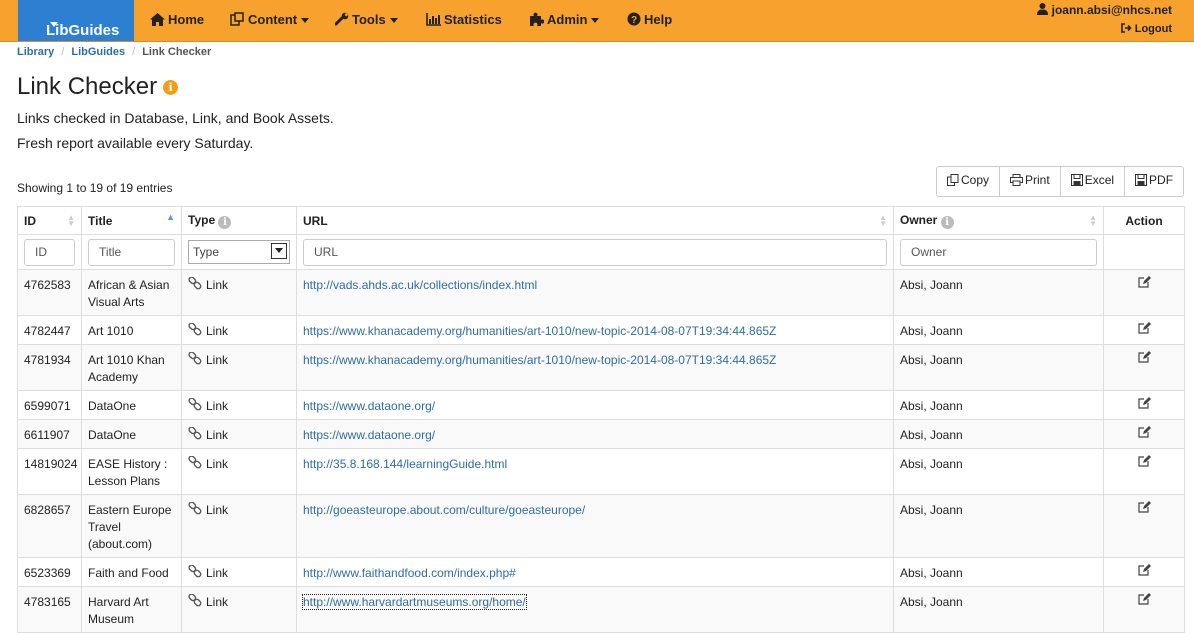  I want to click on filter-row: Type, so click(601, 252).